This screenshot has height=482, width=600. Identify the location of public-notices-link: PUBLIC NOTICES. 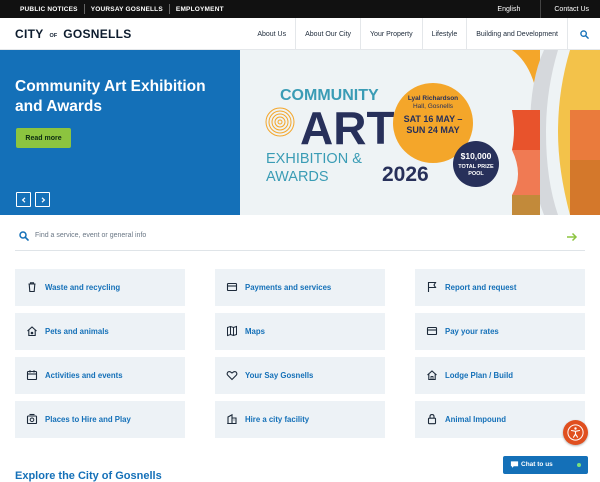
(49, 9).